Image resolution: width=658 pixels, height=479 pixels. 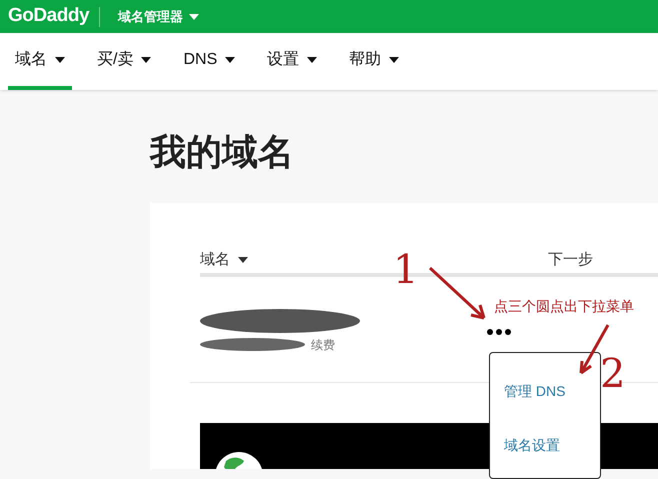 I want to click on menu-item: 域名设置, so click(x=532, y=445).